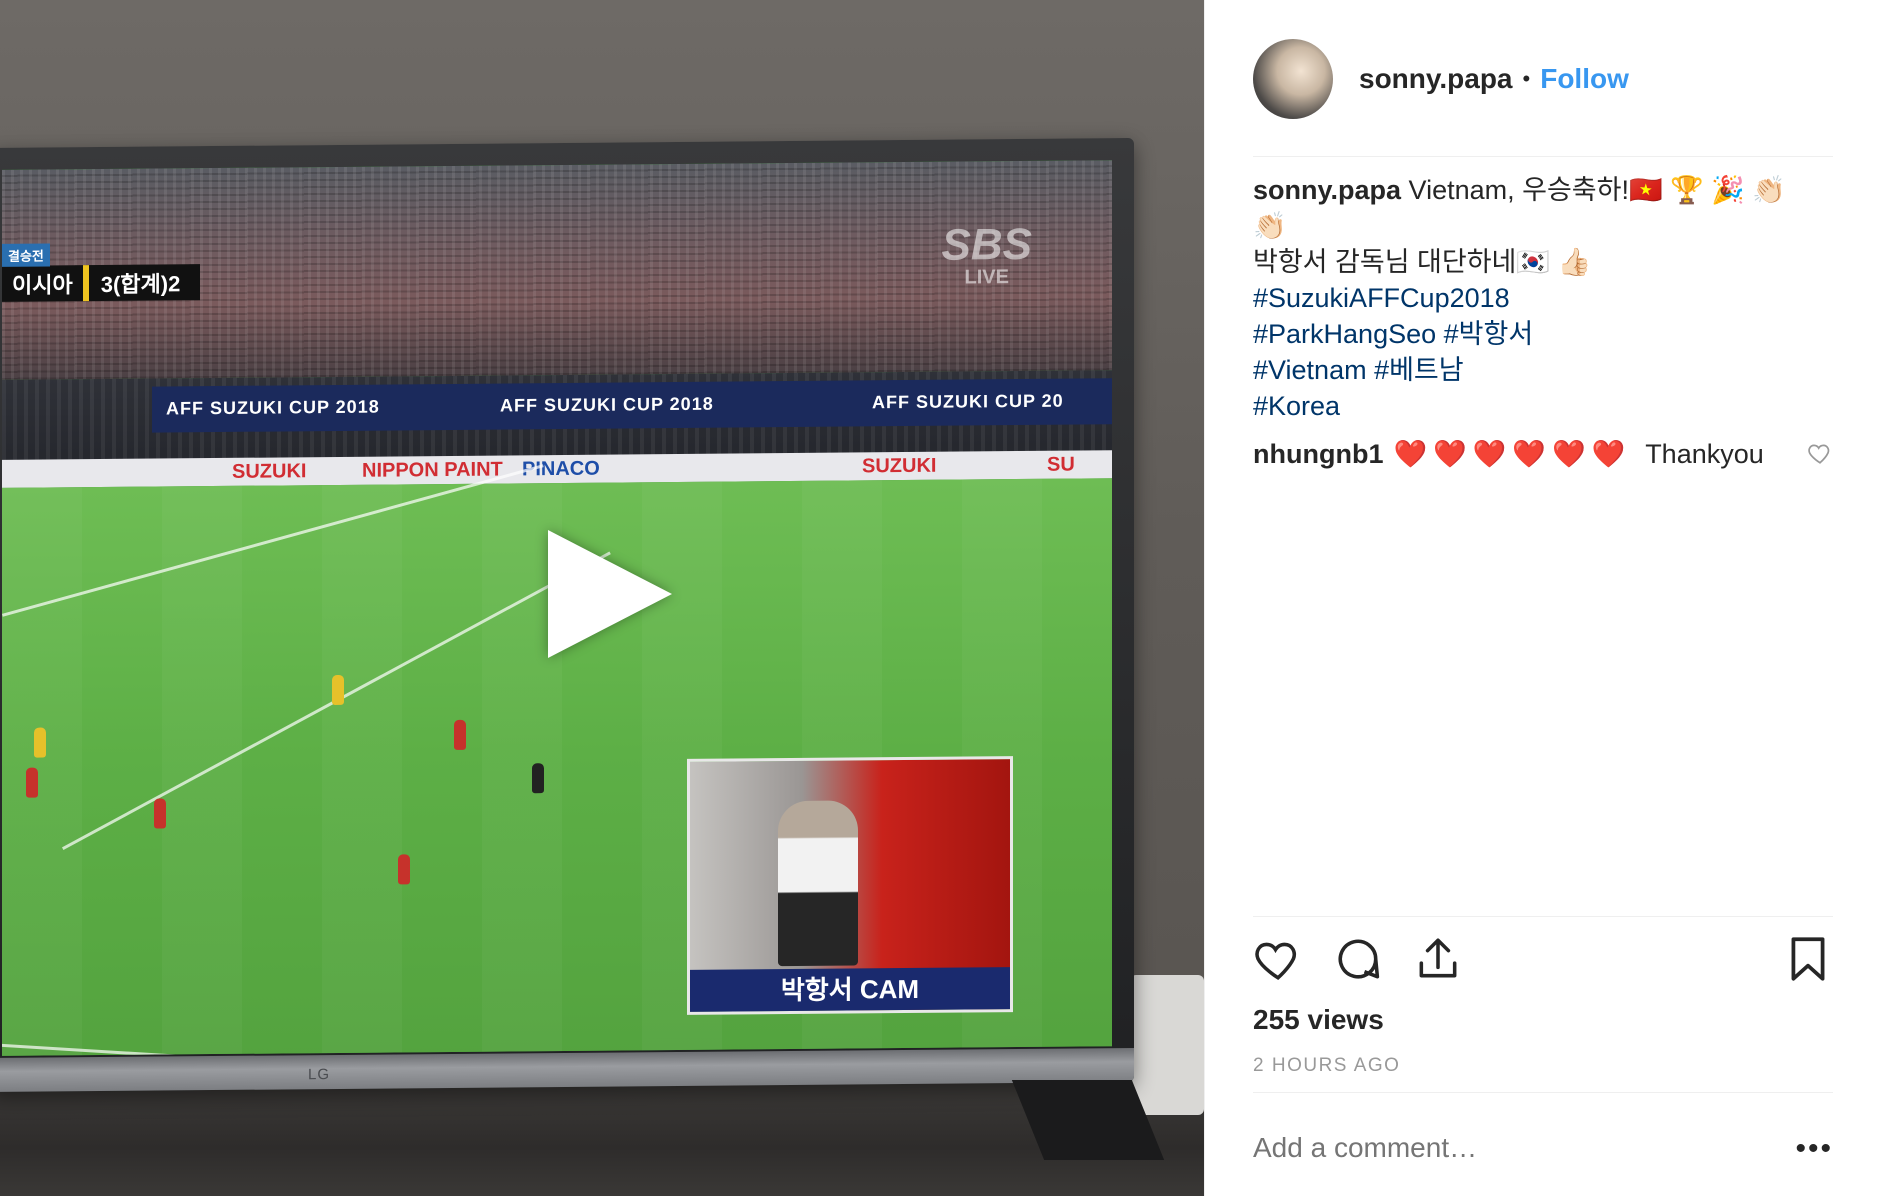  What do you see at coordinates (1512, 454) in the screenshot?
I see `comment-hearts: ❤️❤️❤️❤️❤️❤️` at bounding box center [1512, 454].